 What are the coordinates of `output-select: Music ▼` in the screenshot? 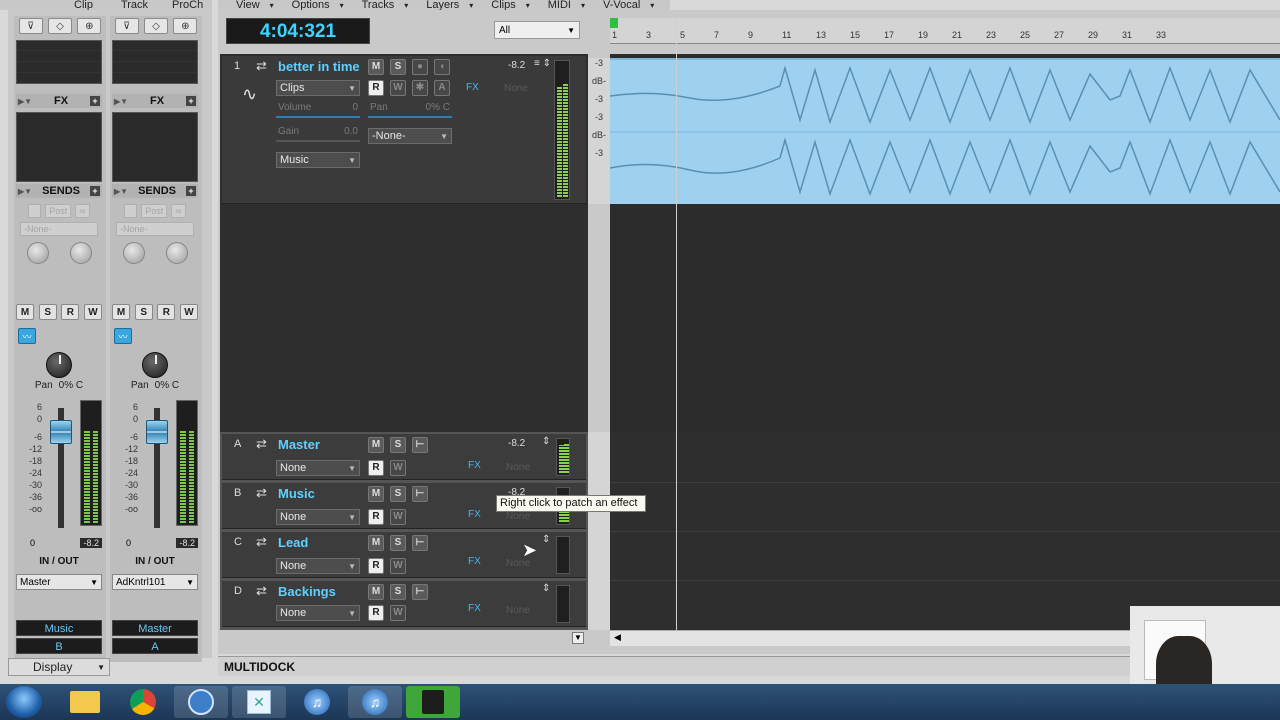 It's located at (318, 160).